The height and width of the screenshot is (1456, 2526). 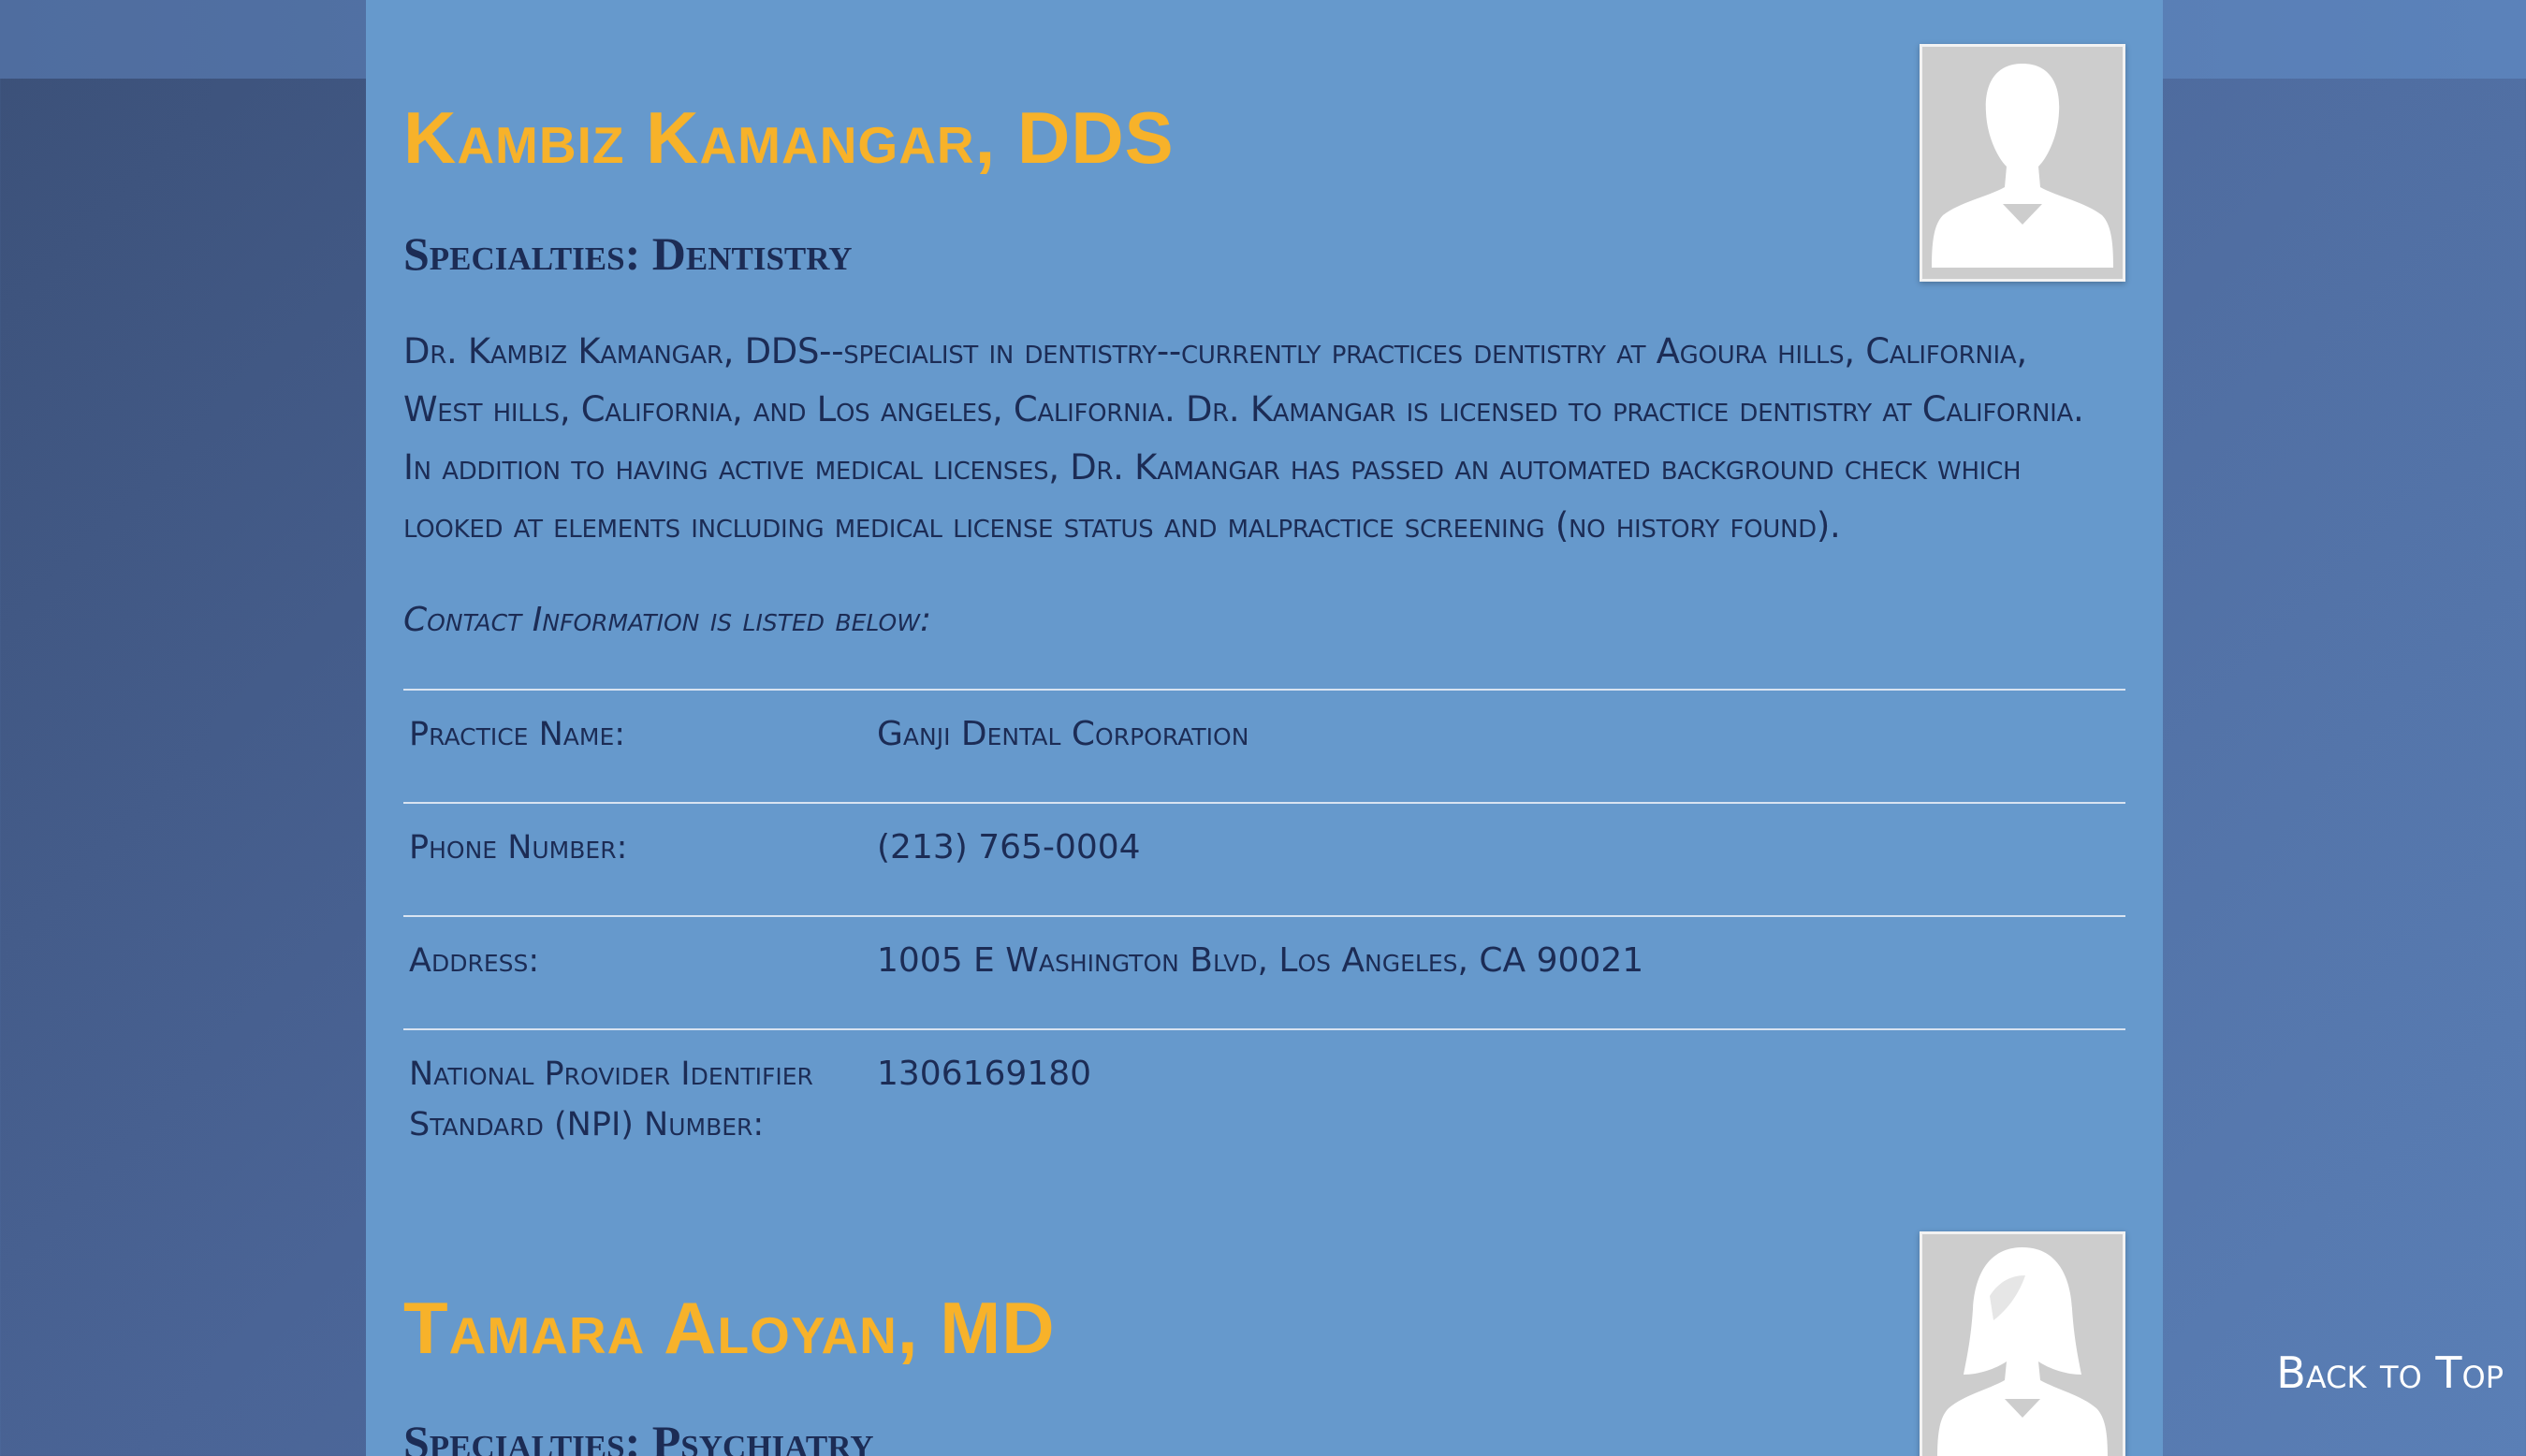 I want to click on table-row: Practice Name: Ganji Dental Corporation, so click(x=1264, y=745).